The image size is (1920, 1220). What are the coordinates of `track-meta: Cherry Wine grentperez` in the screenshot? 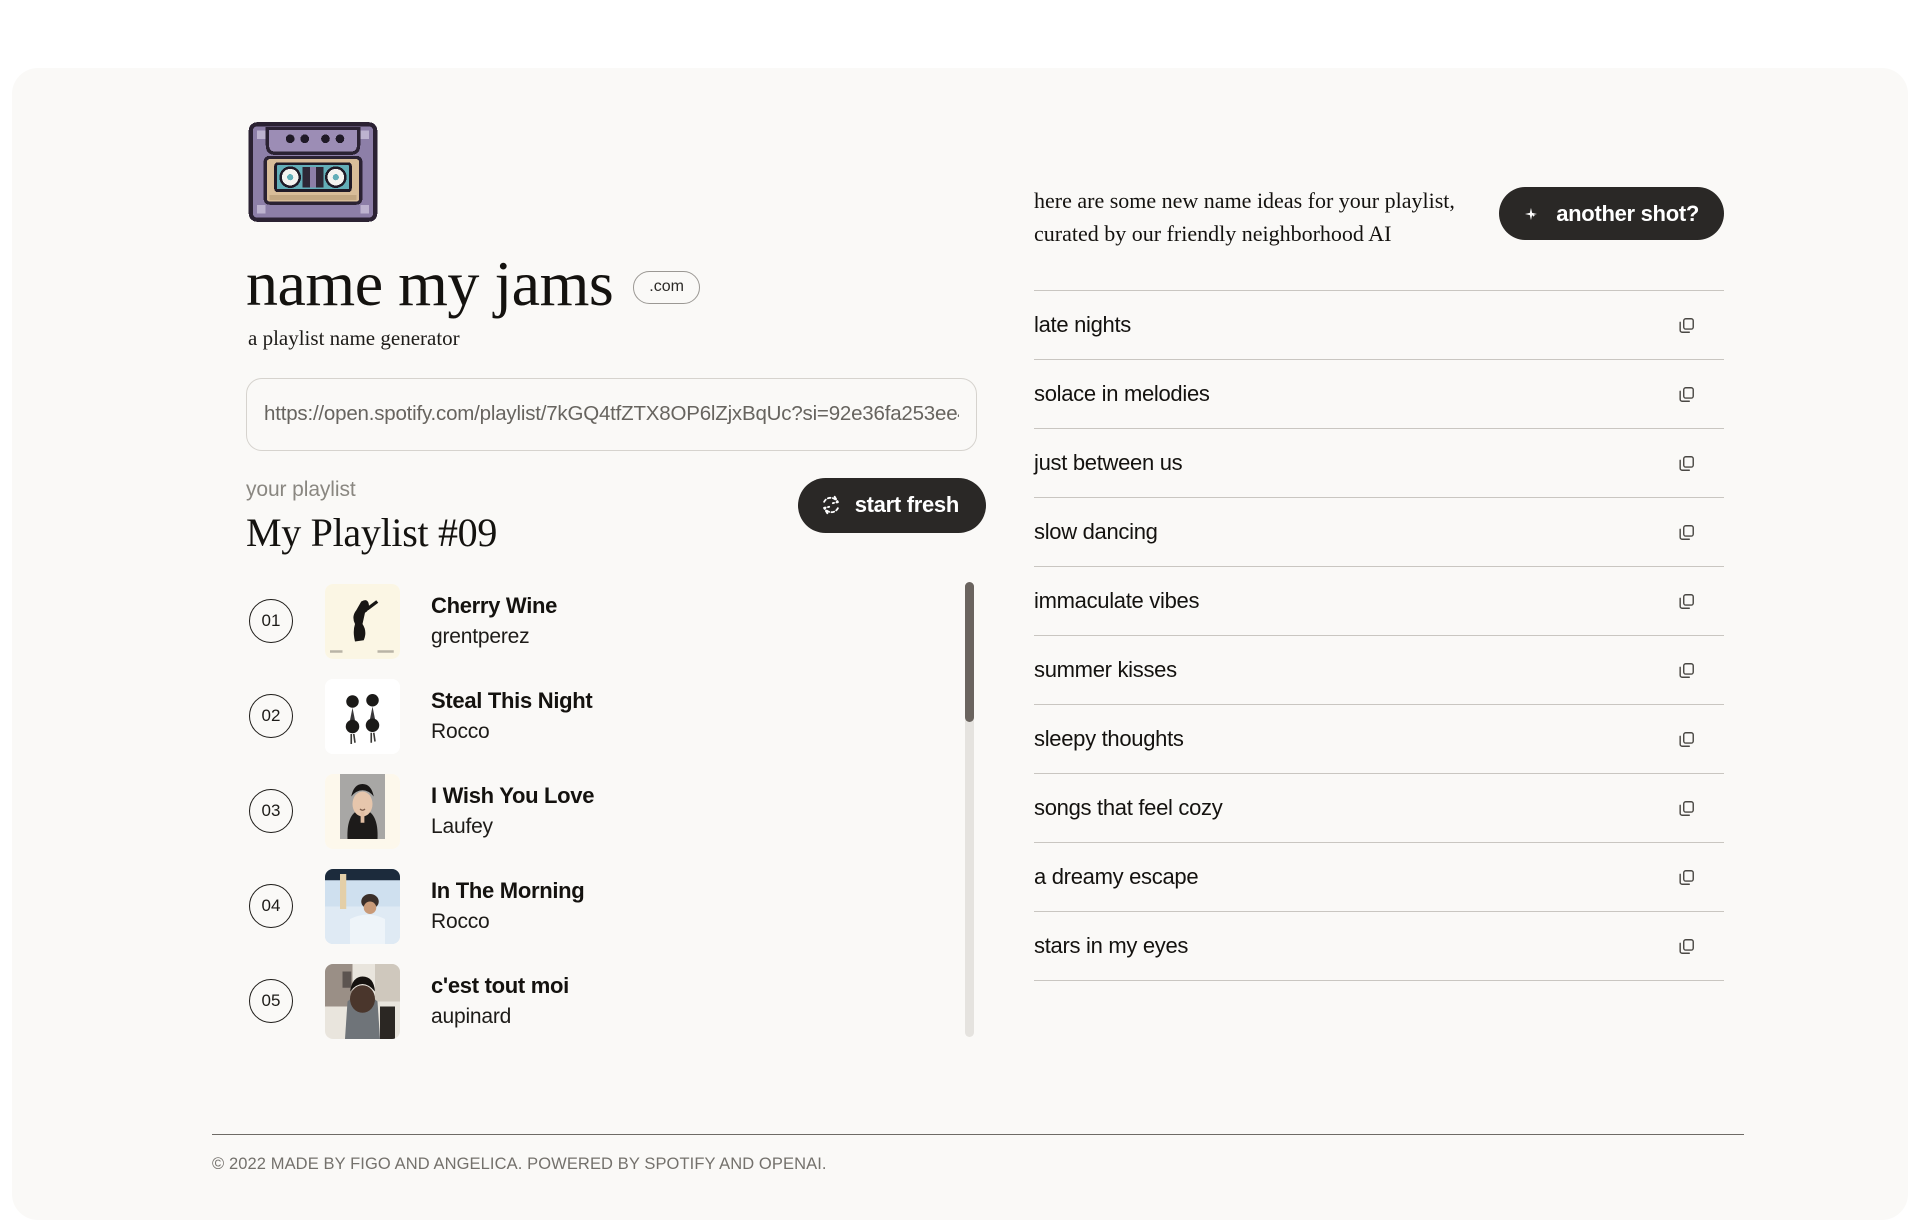 It's located at (494, 621).